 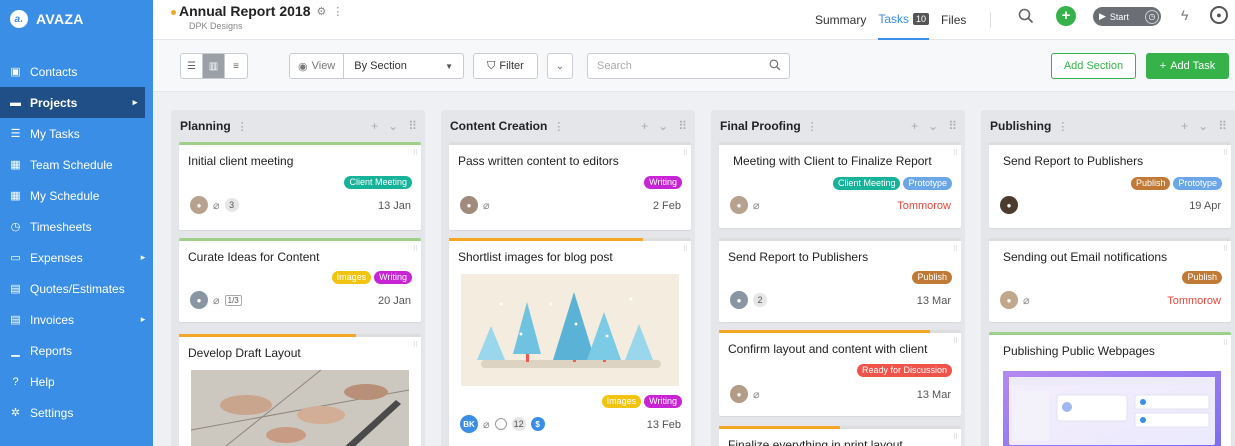 I want to click on tab-label: Files, so click(x=954, y=20).